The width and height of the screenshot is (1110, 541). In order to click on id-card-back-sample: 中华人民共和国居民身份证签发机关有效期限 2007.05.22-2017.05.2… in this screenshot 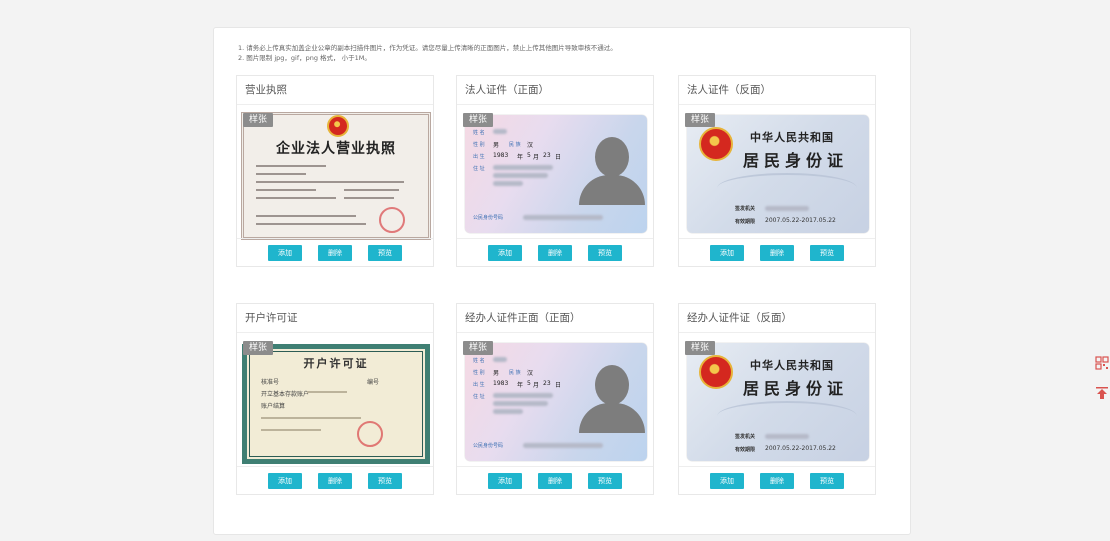, I will do `click(778, 174)`.